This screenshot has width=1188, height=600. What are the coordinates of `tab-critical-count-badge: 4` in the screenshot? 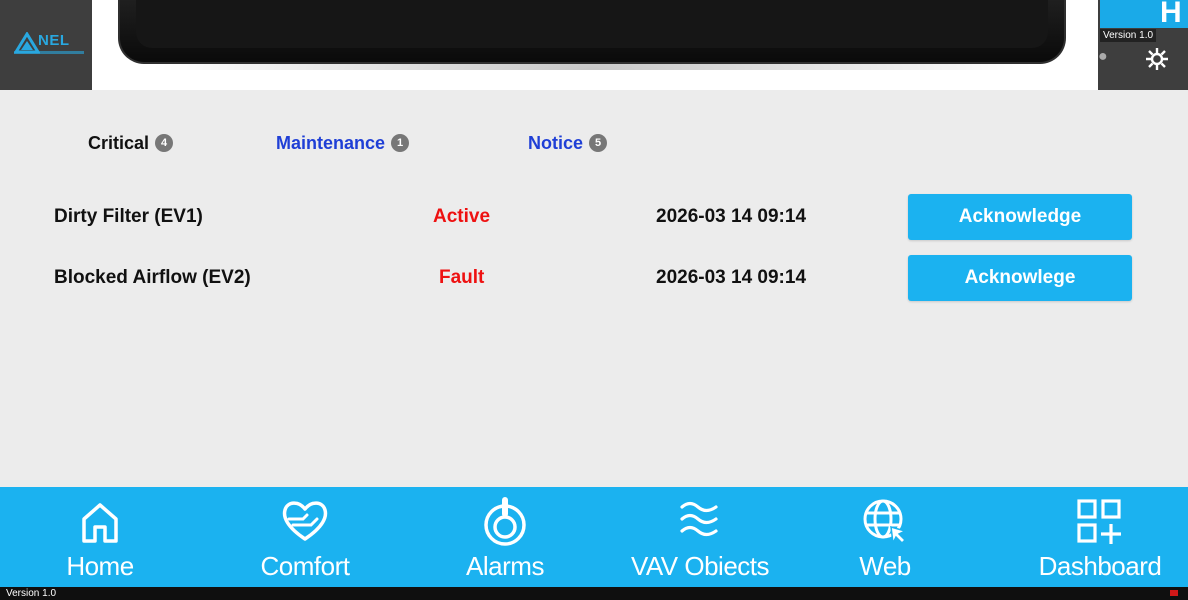 It's located at (164, 143).